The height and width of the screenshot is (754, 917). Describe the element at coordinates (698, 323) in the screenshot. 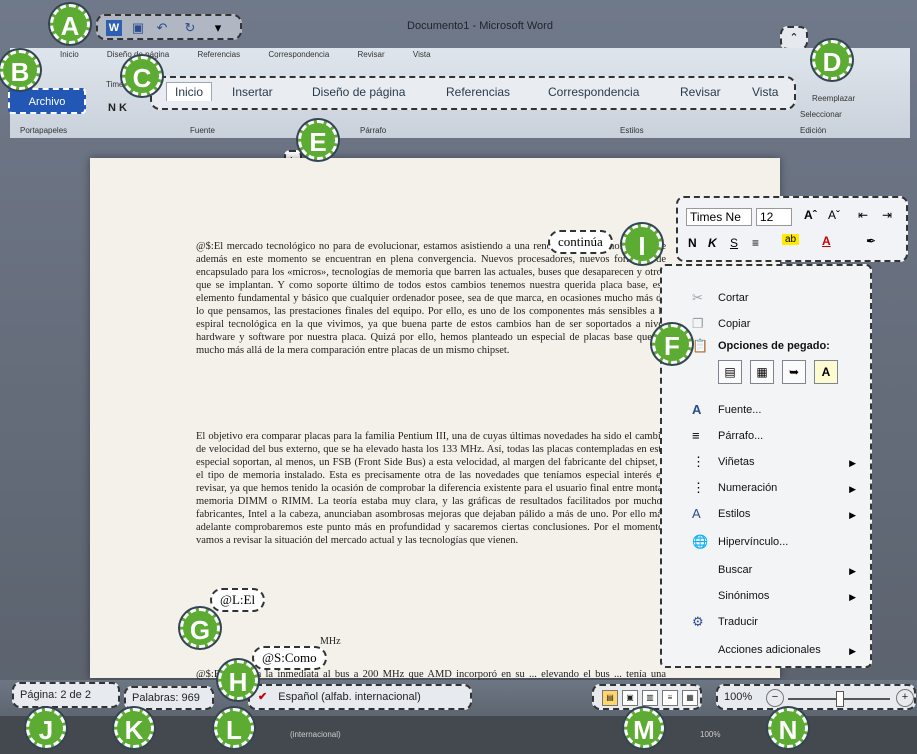

I see `copy-icon: ❐` at that location.